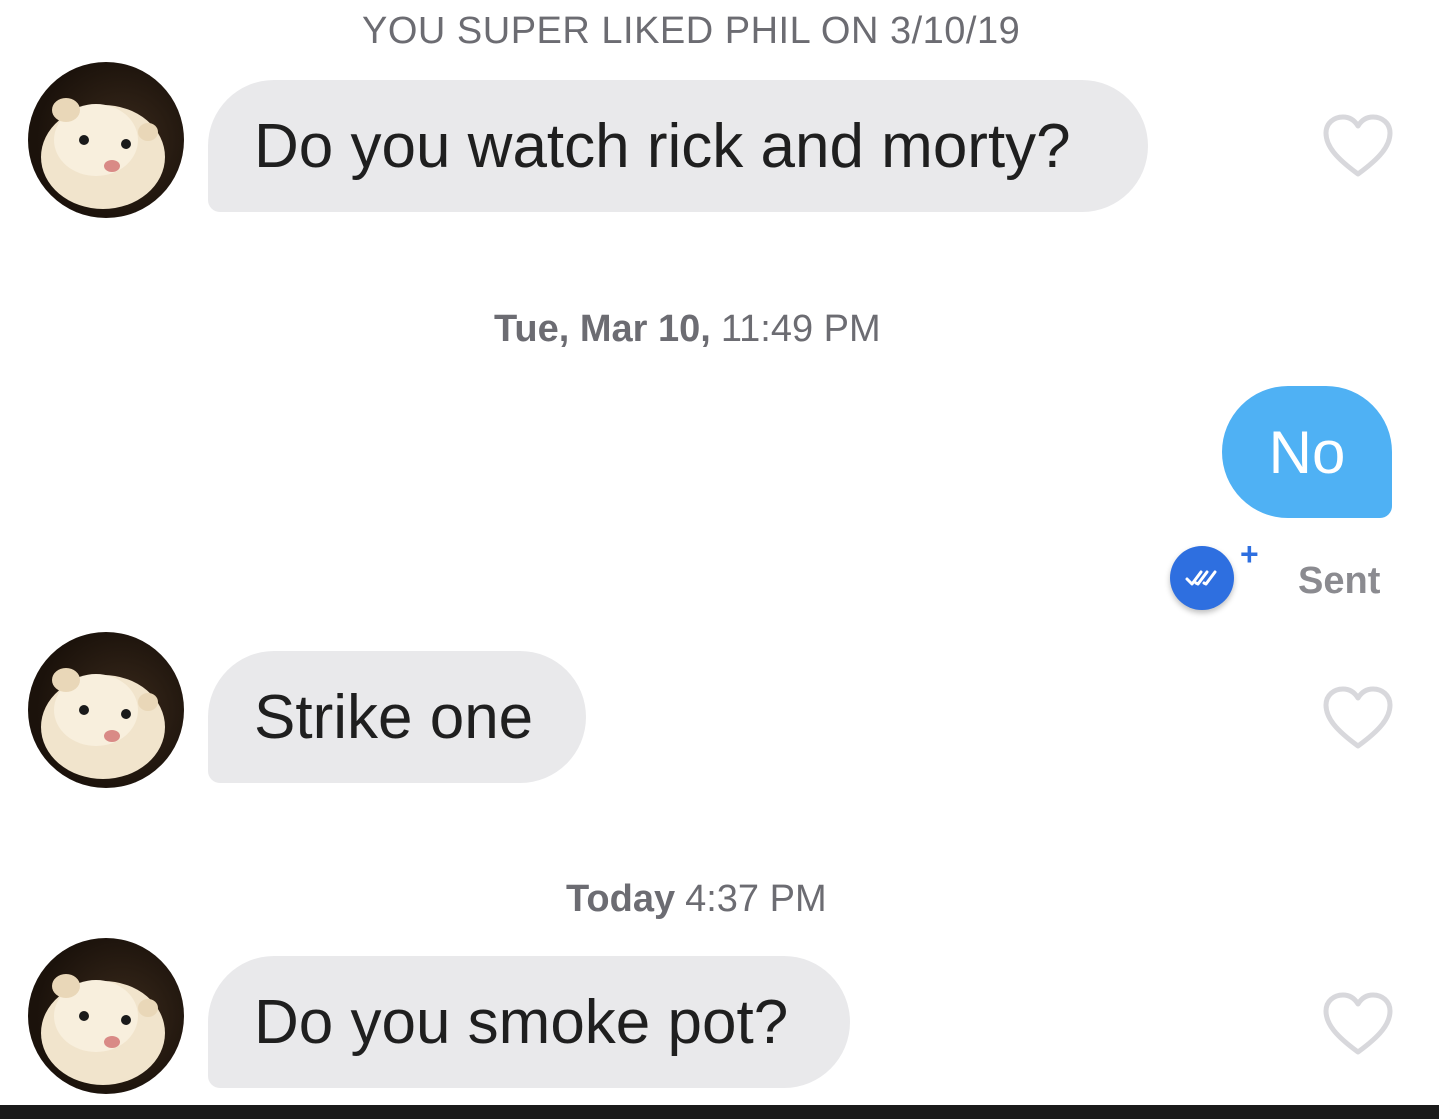  Describe the element at coordinates (1249, 554) in the screenshot. I see `read-receipt-plus: +` at that location.